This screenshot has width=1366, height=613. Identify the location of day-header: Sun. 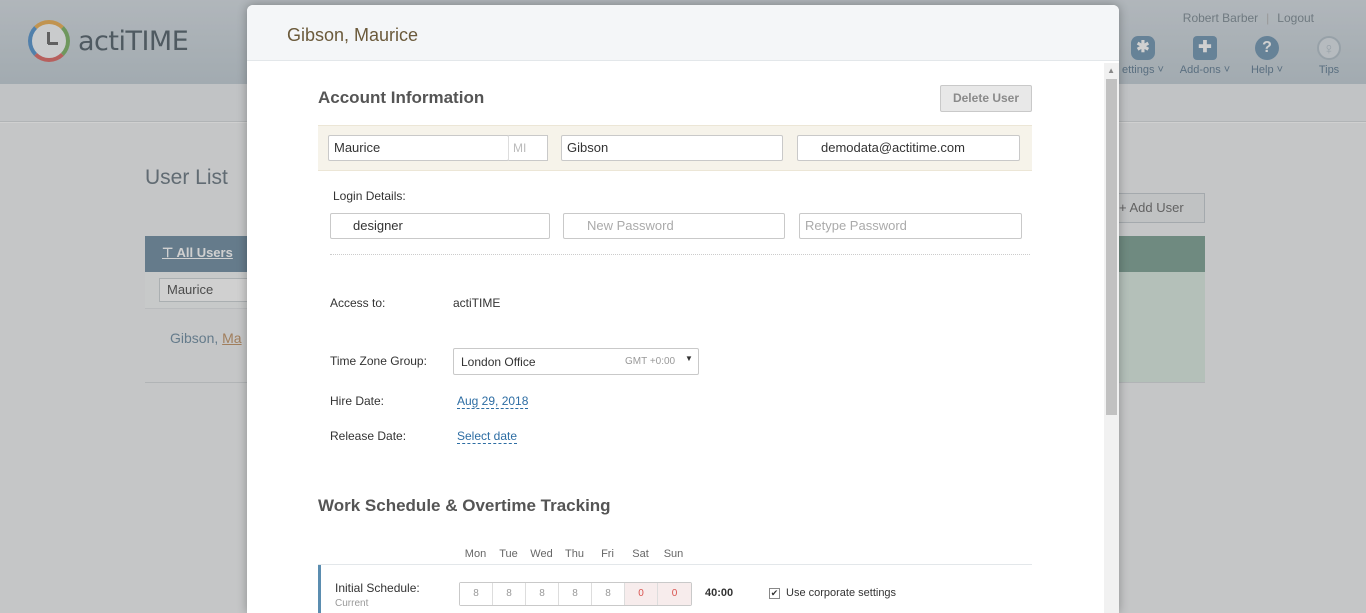
(673, 554).